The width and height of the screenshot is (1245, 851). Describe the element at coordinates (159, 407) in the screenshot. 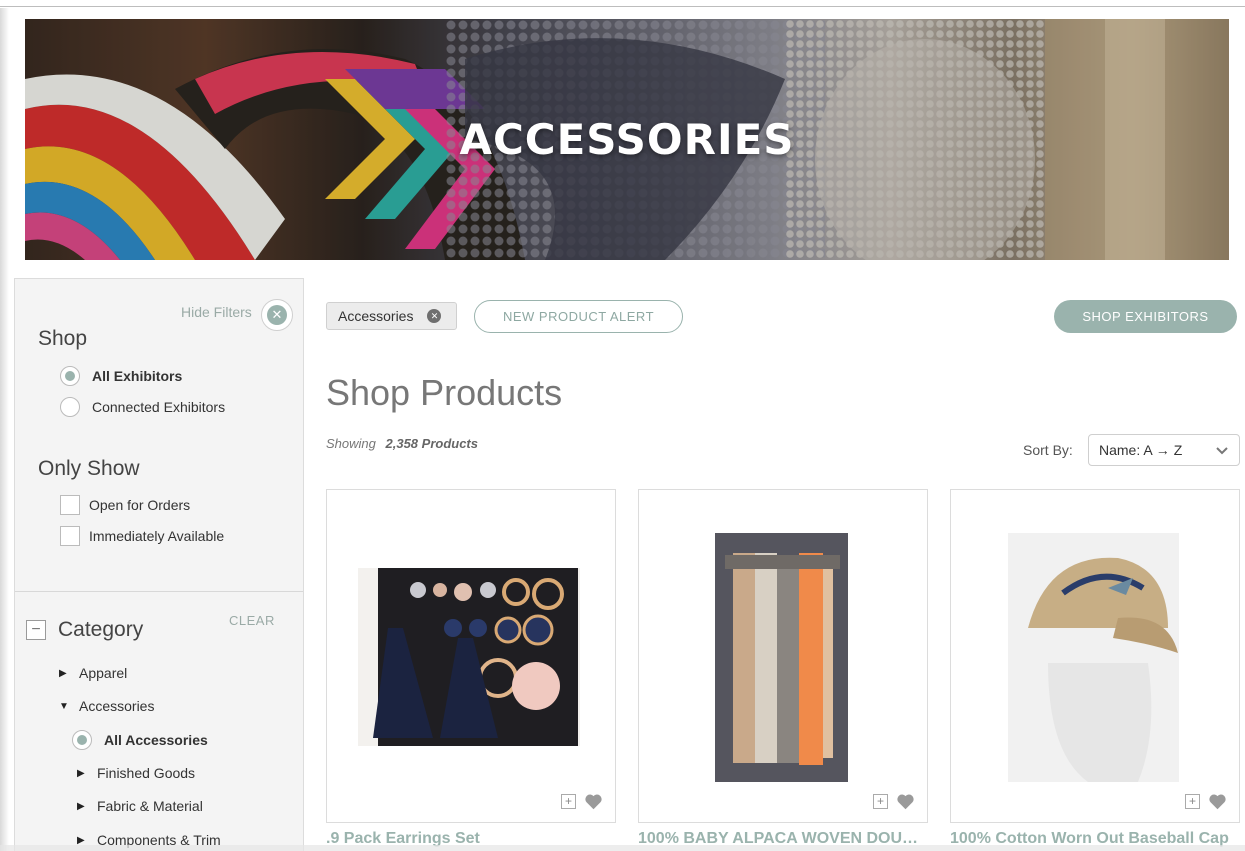

I see `radio-label: Connected Exhibitors` at that location.